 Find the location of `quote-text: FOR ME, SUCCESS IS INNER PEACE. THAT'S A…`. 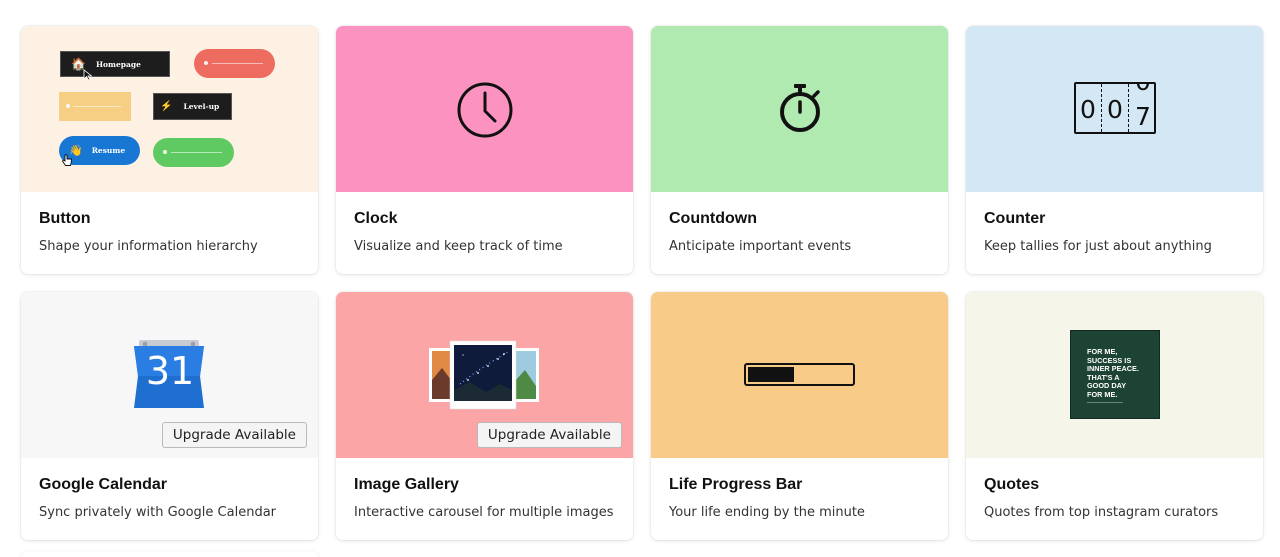

quote-text: FOR ME, SUCCESS IS INNER PEACE. THAT'S A… is located at coordinates (1113, 373).